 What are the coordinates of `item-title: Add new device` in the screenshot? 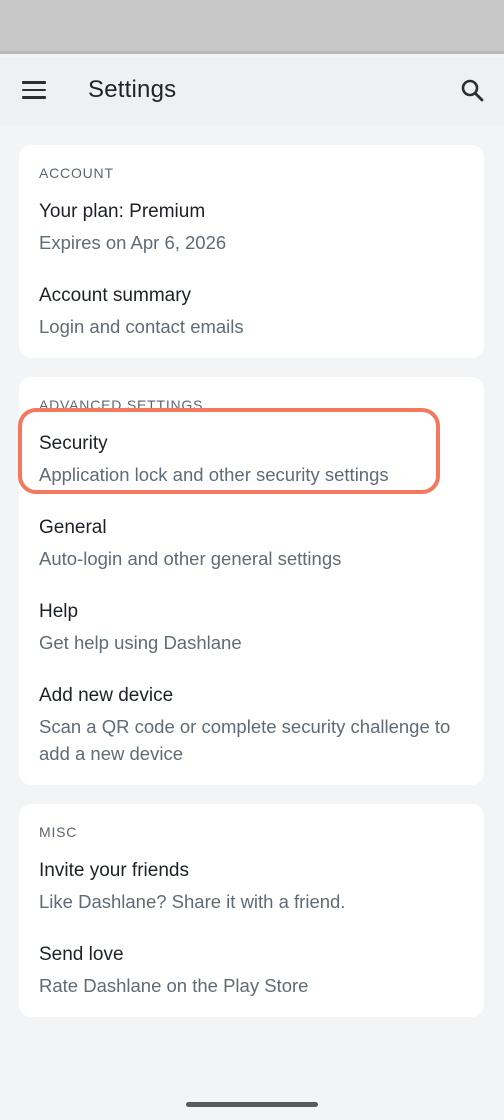 It's located at (106, 695).